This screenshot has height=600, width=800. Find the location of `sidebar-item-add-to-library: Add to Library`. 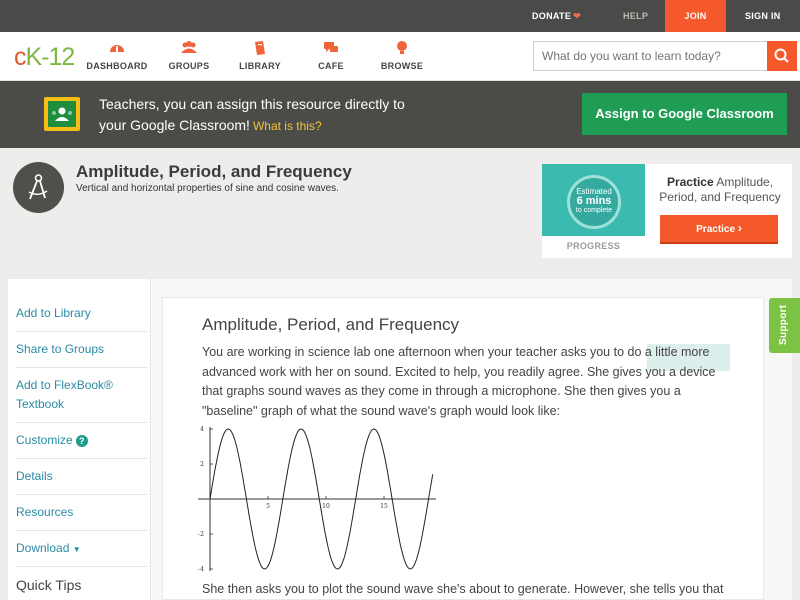

sidebar-item-add-to-library: Add to Library is located at coordinates (81, 314).